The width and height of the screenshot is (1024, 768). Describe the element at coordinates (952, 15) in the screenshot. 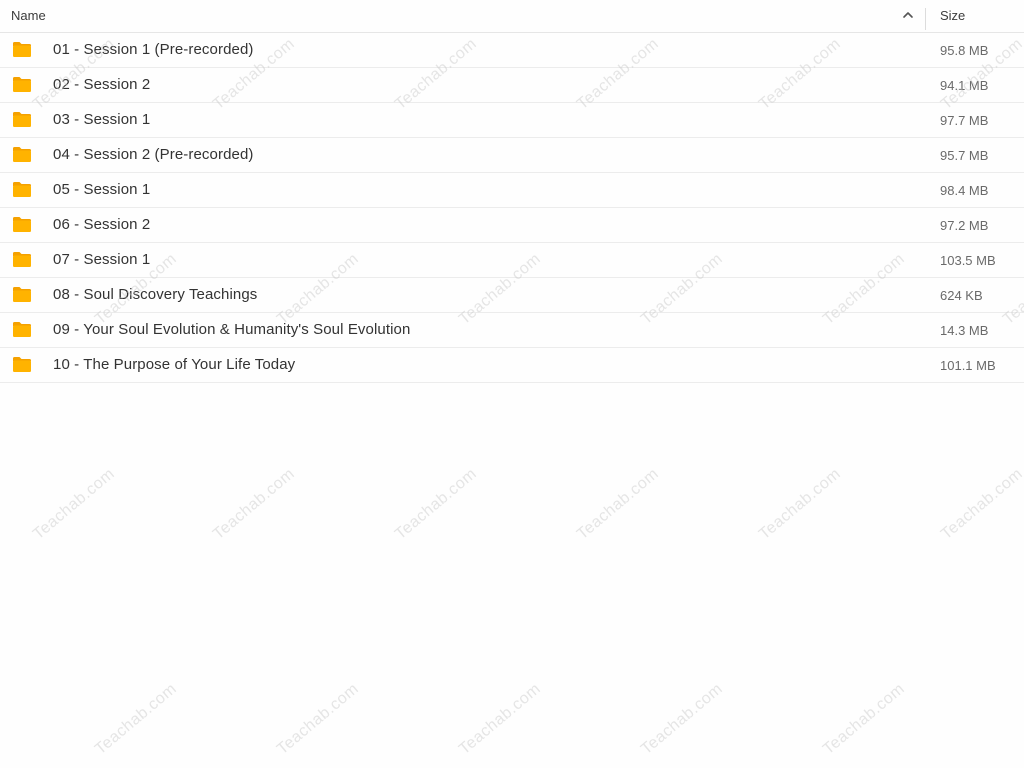

I see `column-header-size: Size` at that location.